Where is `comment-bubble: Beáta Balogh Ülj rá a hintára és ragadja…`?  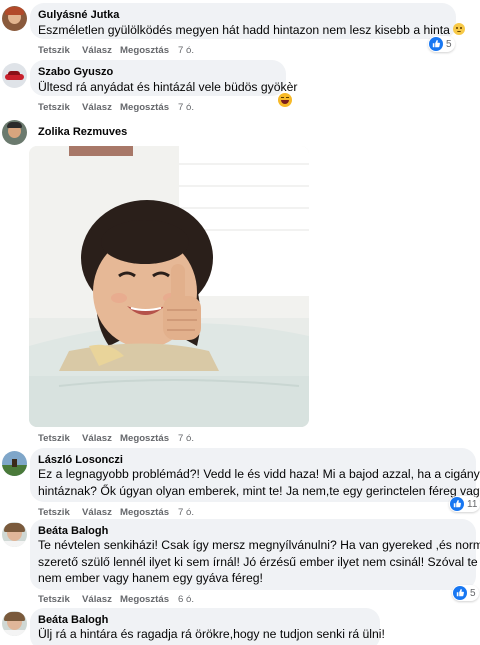
comment-bubble: Beáta Balogh Ülj rá a hintára és ragadja… is located at coordinates (207, 626).